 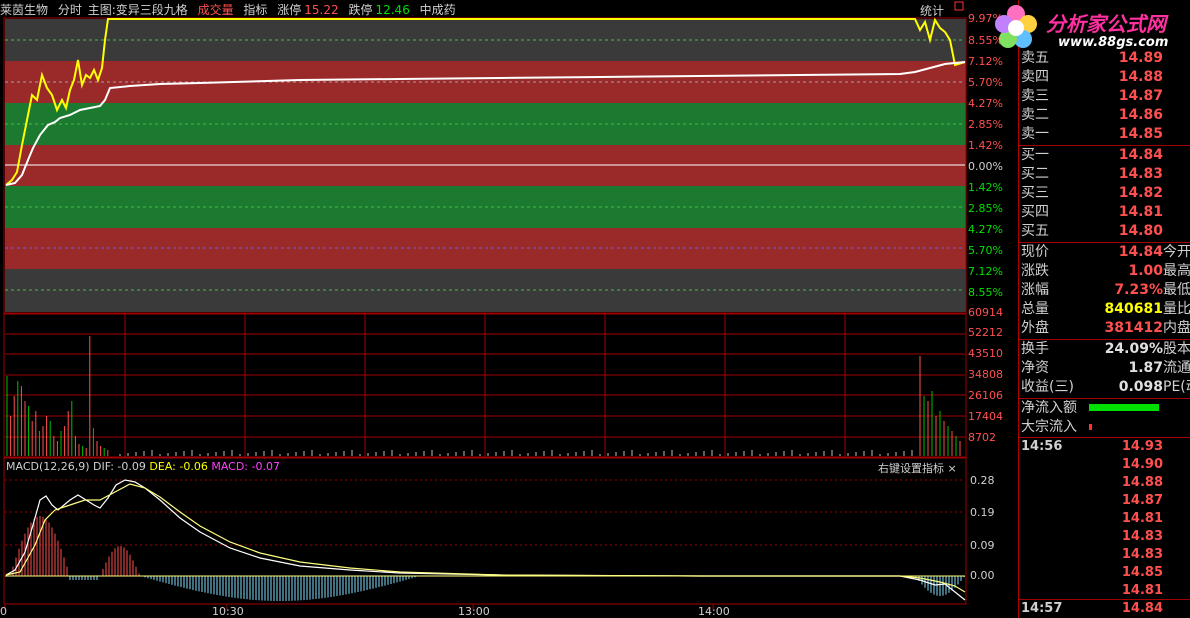 I want to click on sell1-label: 卖一, so click(x=1035, y=134).